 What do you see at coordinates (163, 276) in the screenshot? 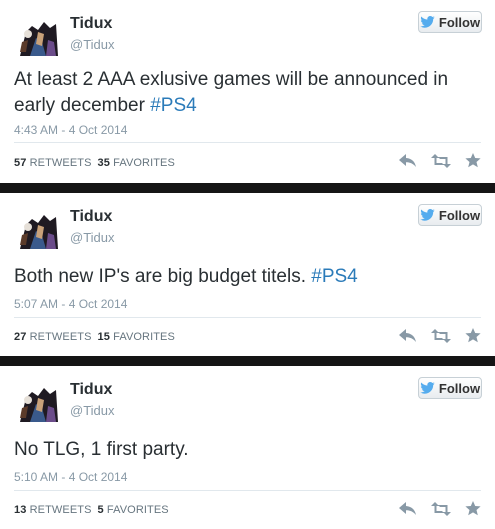
I see `tweet-body: Both new IP's are big budget titels.` at bounding box center [163, 276].